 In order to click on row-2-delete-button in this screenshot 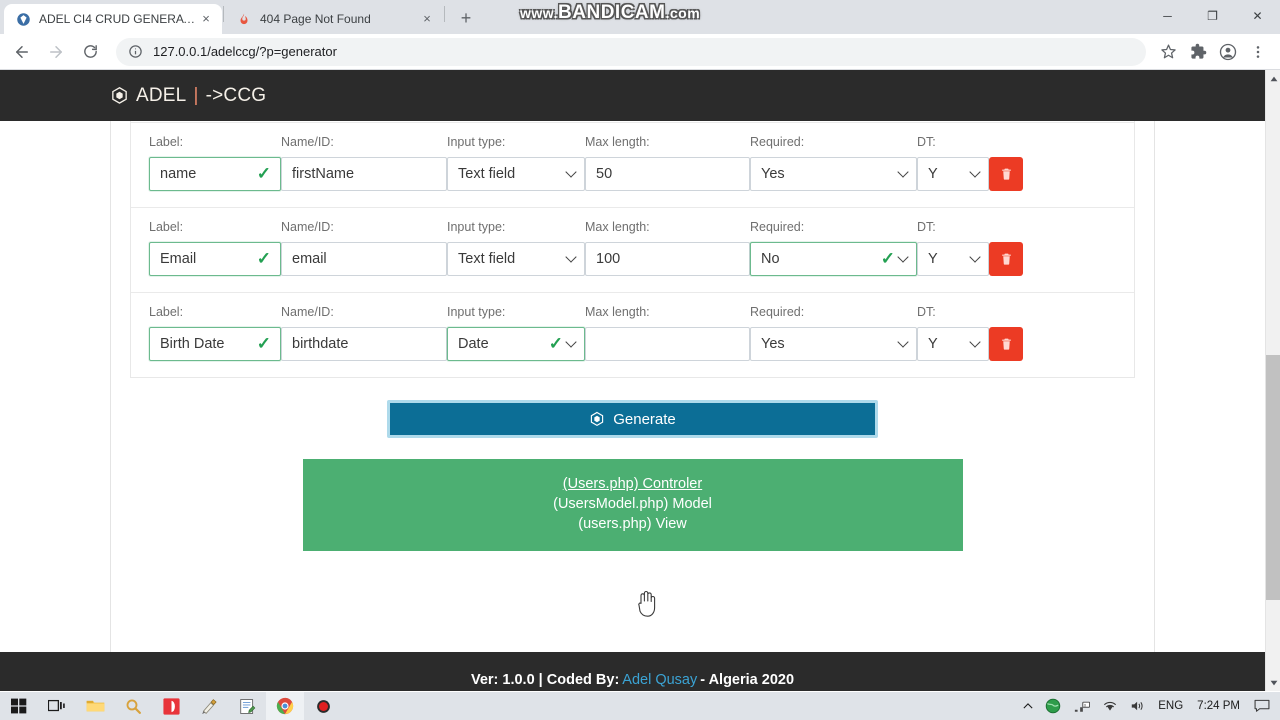, I will do `click(1006, 259)`.